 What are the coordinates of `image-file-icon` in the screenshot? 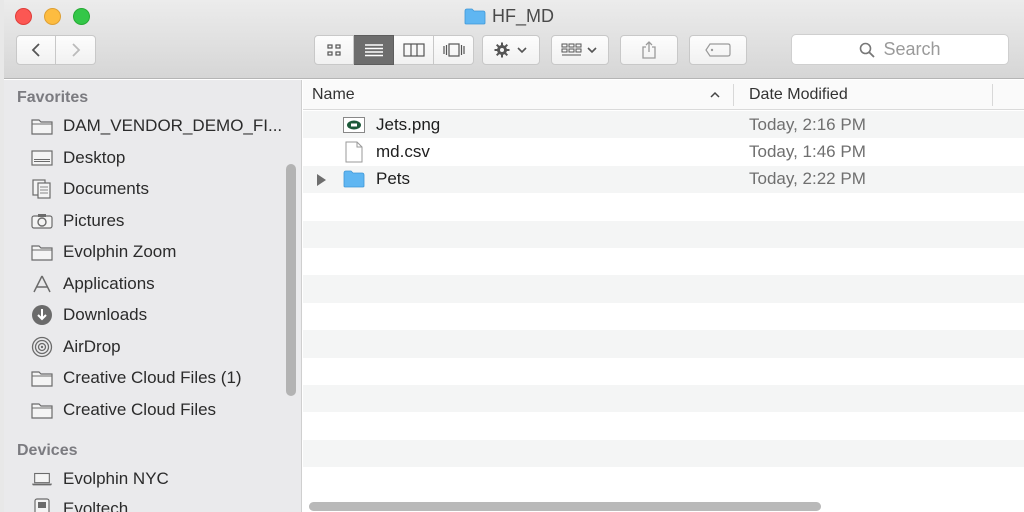 It's located at (354, 124).